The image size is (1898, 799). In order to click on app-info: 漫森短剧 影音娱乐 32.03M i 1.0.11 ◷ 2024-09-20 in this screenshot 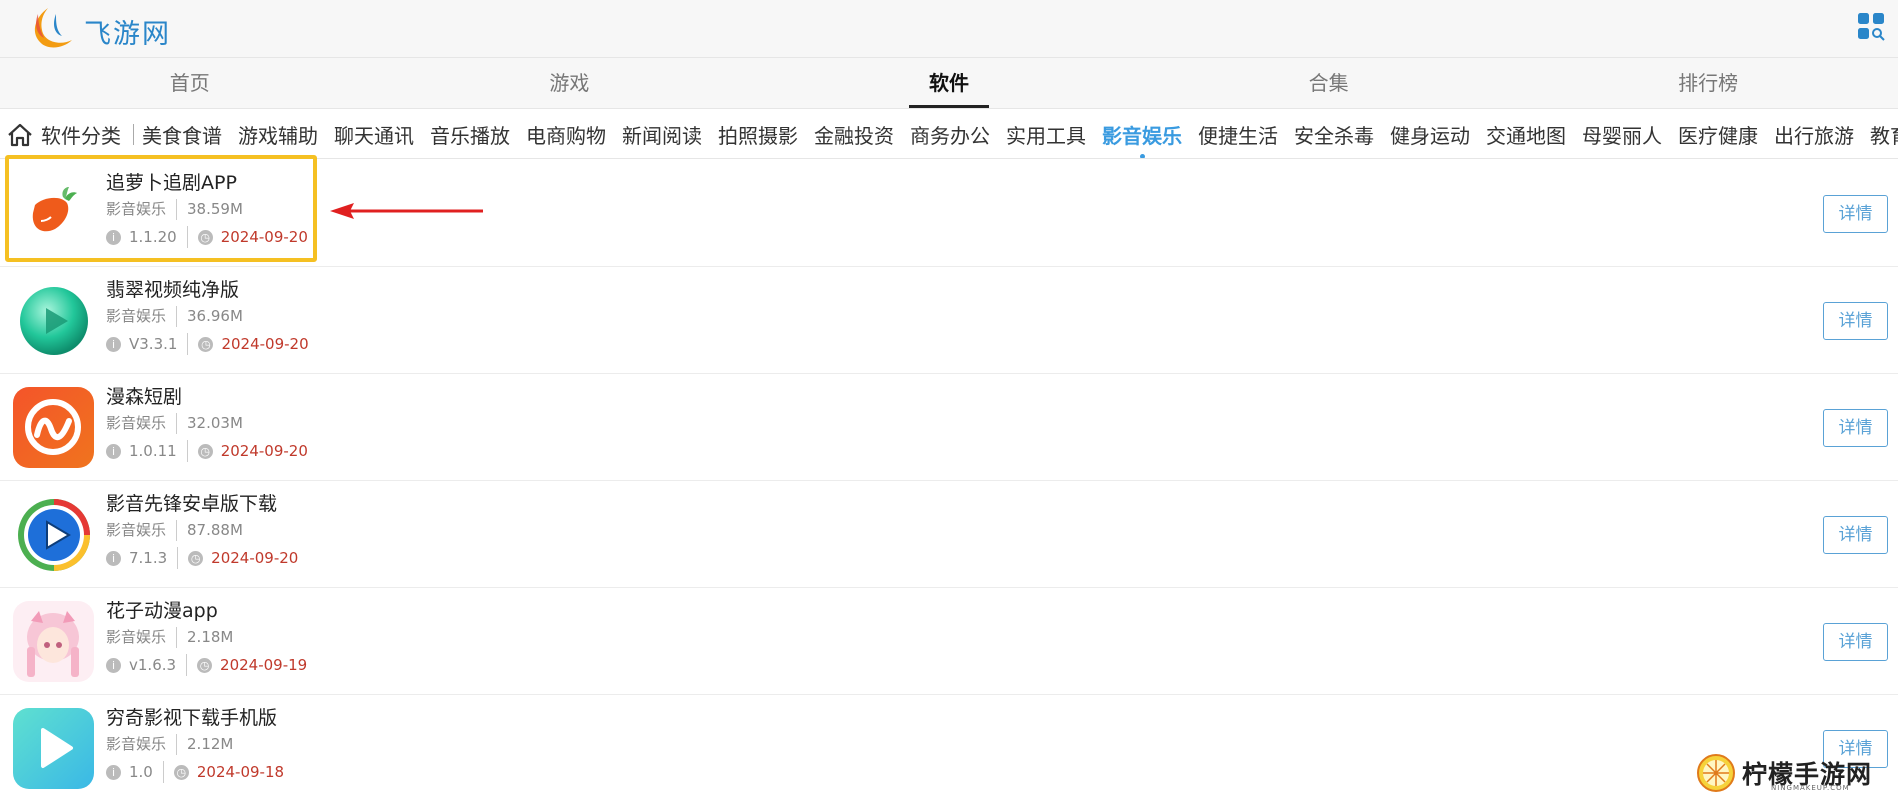, I will do `click(207, 423)`.